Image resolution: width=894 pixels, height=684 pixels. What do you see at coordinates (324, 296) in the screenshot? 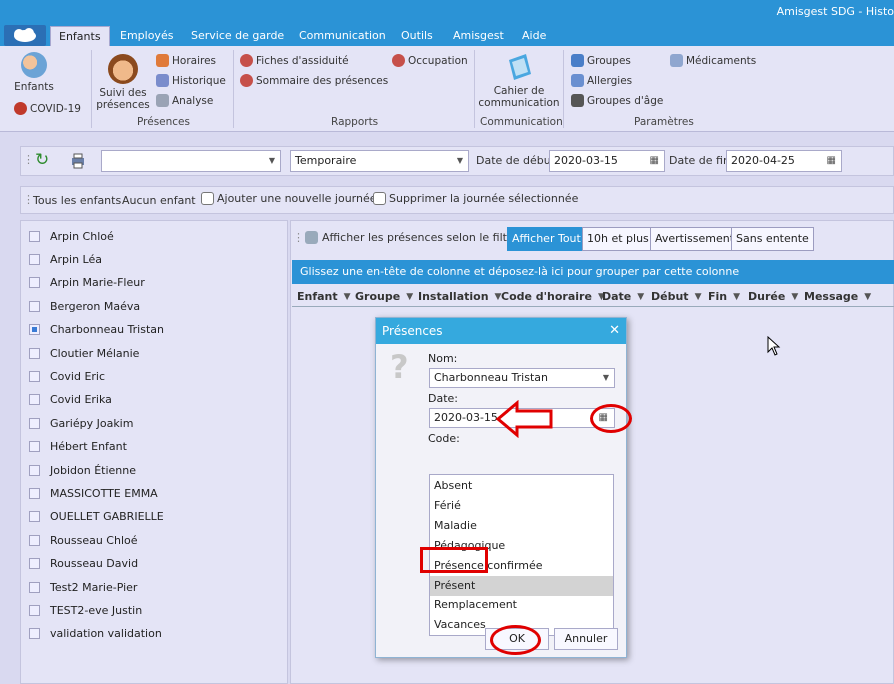
I see `column-header: Enfant ▼` at bounding box center [324, 296].